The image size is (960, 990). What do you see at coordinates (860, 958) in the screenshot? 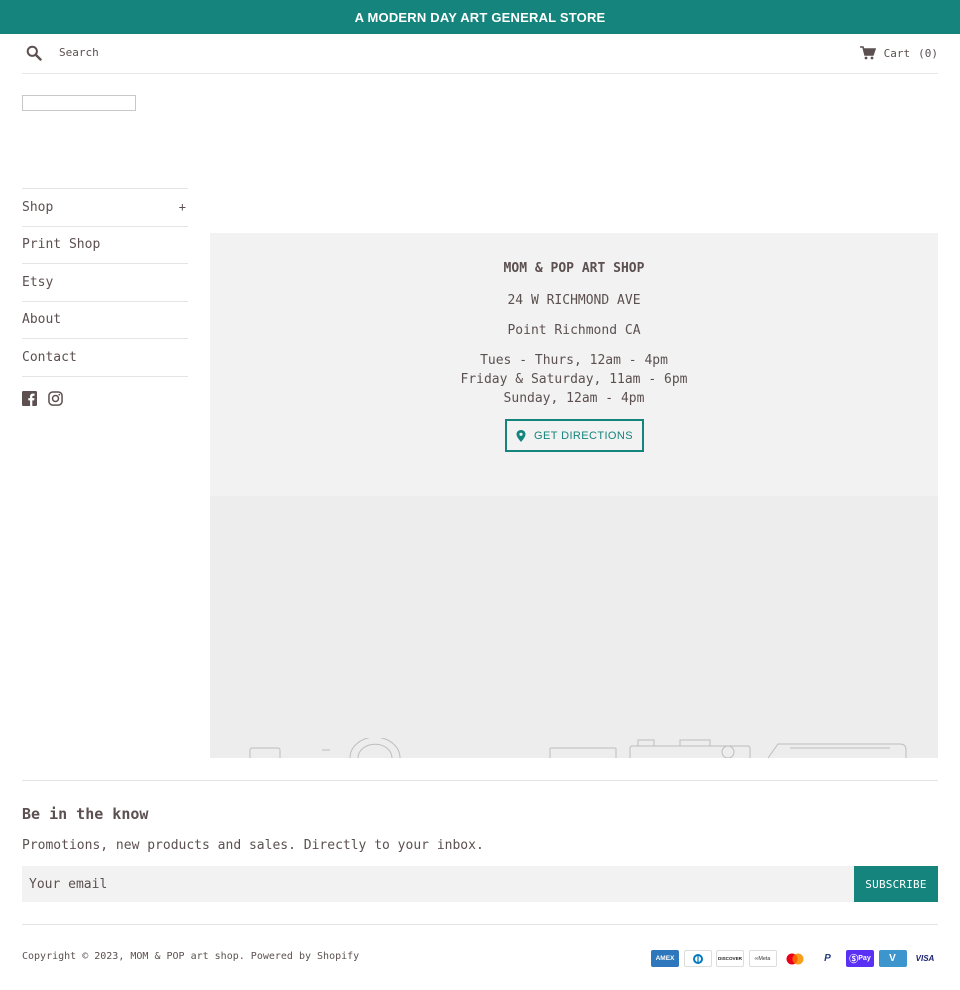
I see `shop-pay-icon: Ⓢ Pay` at bounding box center [860, 958].